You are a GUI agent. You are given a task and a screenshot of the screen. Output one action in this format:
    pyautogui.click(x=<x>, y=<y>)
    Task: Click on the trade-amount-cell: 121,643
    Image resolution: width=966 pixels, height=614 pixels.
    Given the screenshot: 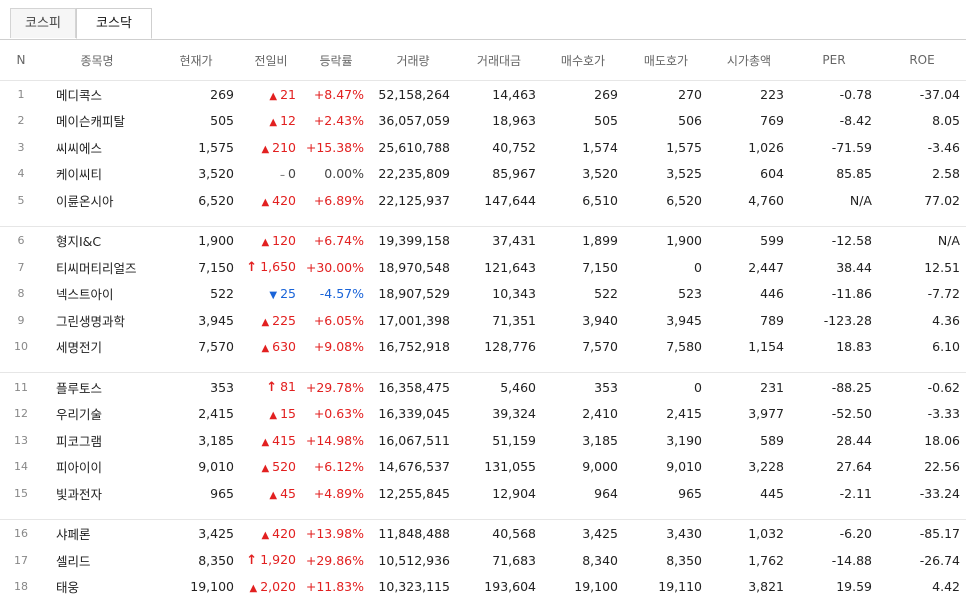 What is the action you would take?
    pyautogui.click(x=510, y=267)
    